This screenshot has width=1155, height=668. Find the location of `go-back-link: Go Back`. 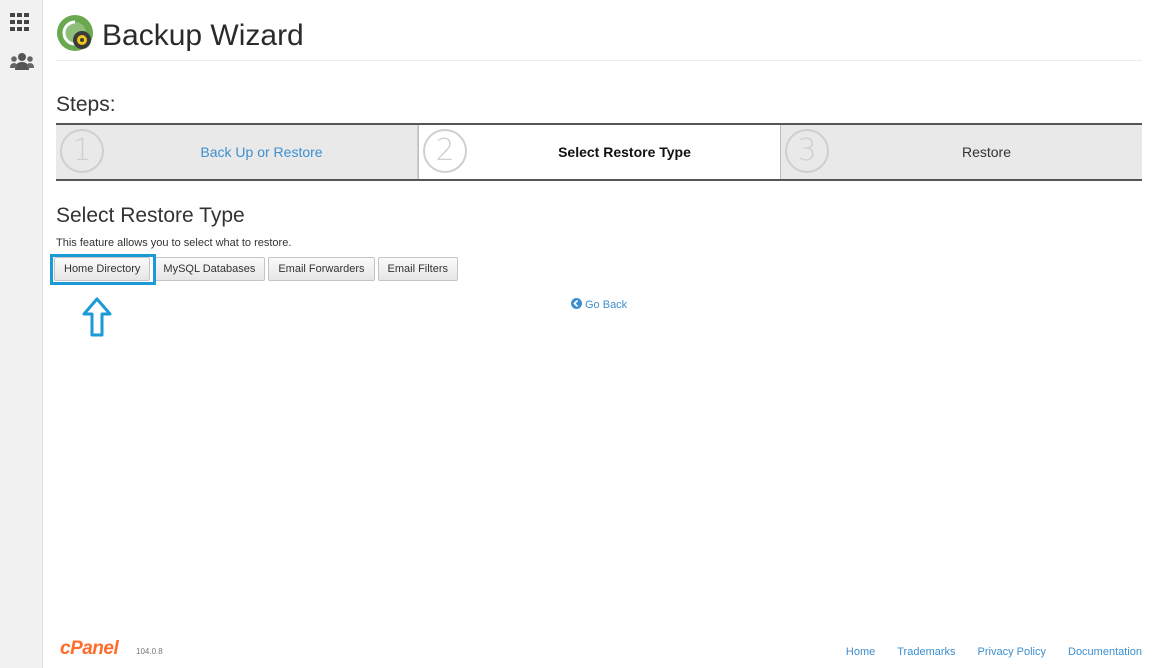

go-back-link: Go Back is located at coordinates (599, 305).